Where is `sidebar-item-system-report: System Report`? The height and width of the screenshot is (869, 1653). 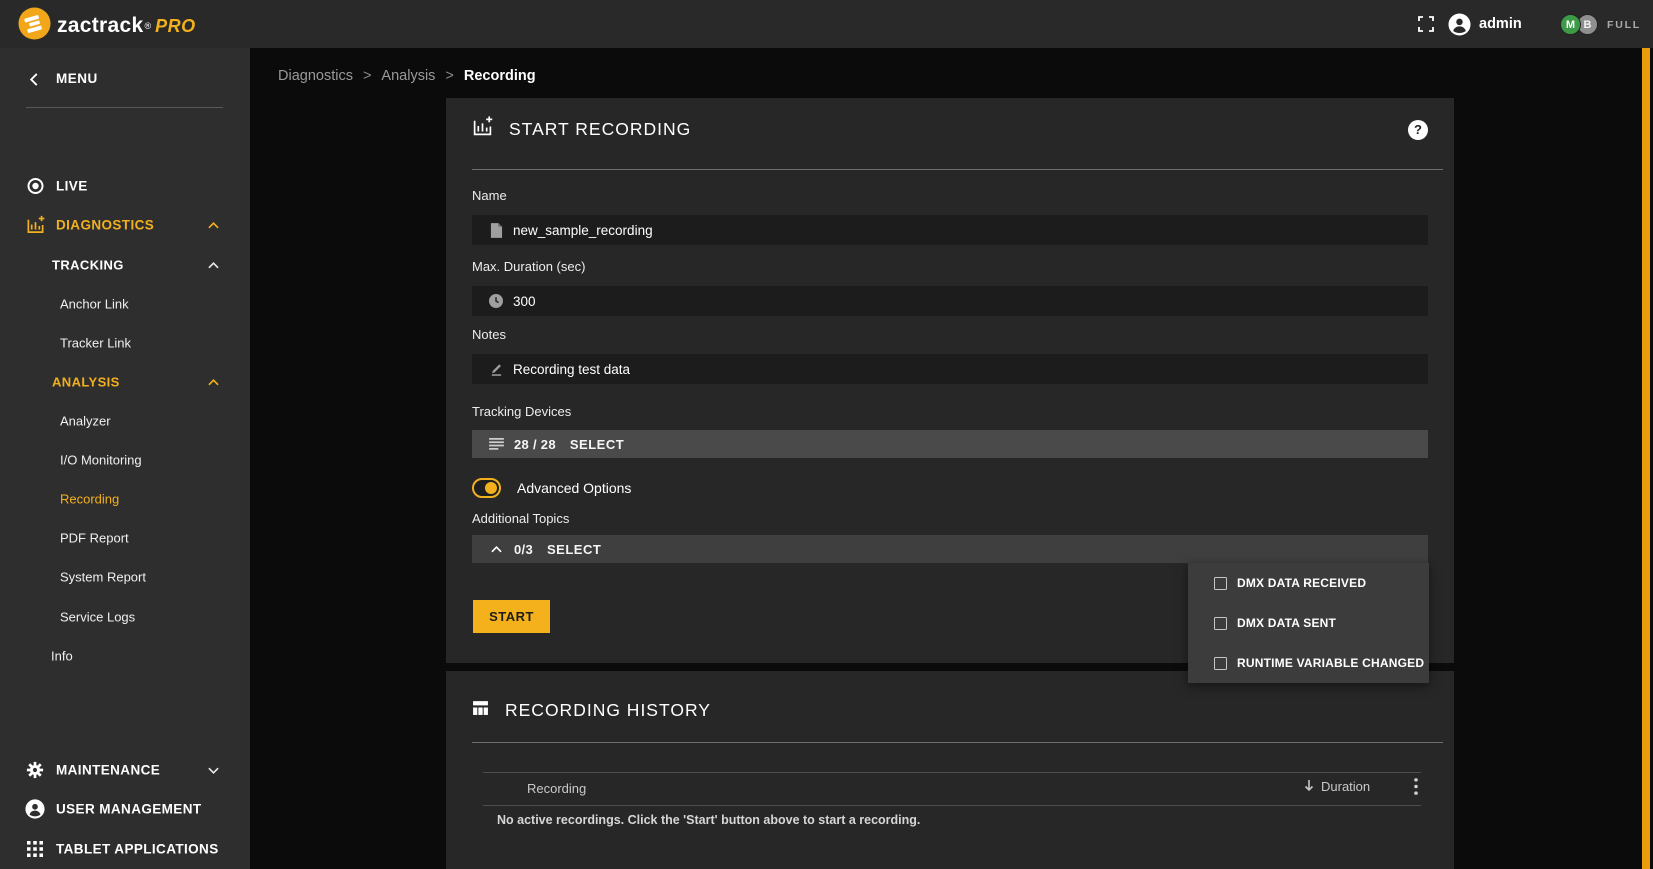
sidebar-item-system-report: System Report is located at coordinates (125, 576).